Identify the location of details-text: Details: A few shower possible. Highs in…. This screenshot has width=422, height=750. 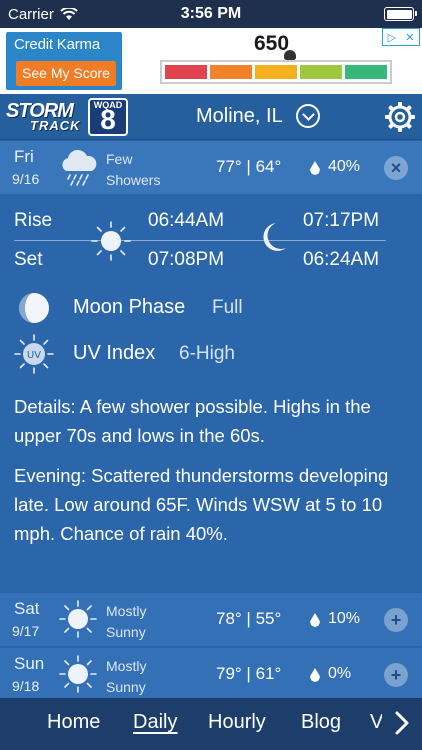
(192, 421).